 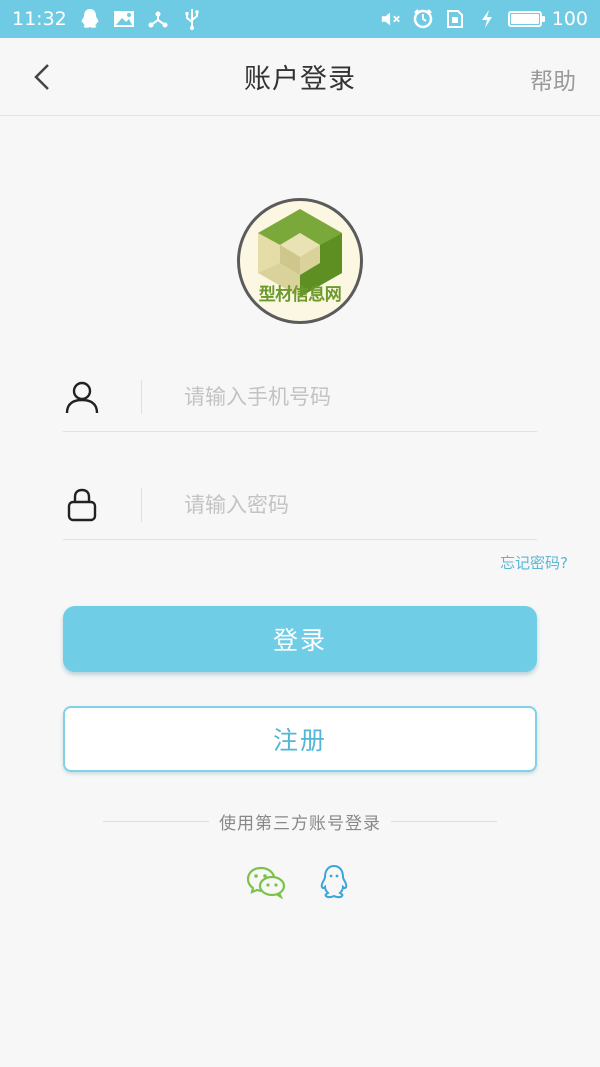 What do you see at coordinates (534, 562) in the screenshot?
I see `forgot-password-link: 忘记密码?` at bounding box center [534, 562].